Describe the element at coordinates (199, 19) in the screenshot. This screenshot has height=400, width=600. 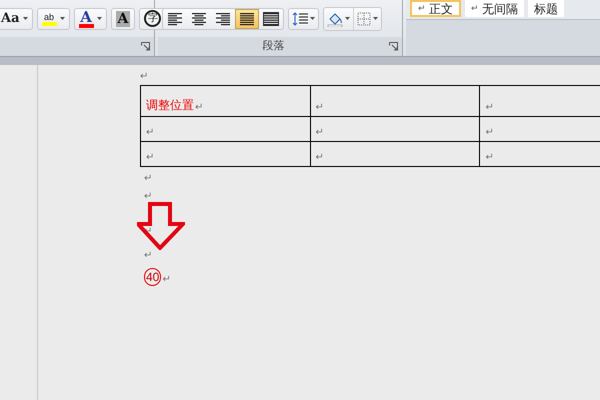
I see `align-center-icon` at that location.